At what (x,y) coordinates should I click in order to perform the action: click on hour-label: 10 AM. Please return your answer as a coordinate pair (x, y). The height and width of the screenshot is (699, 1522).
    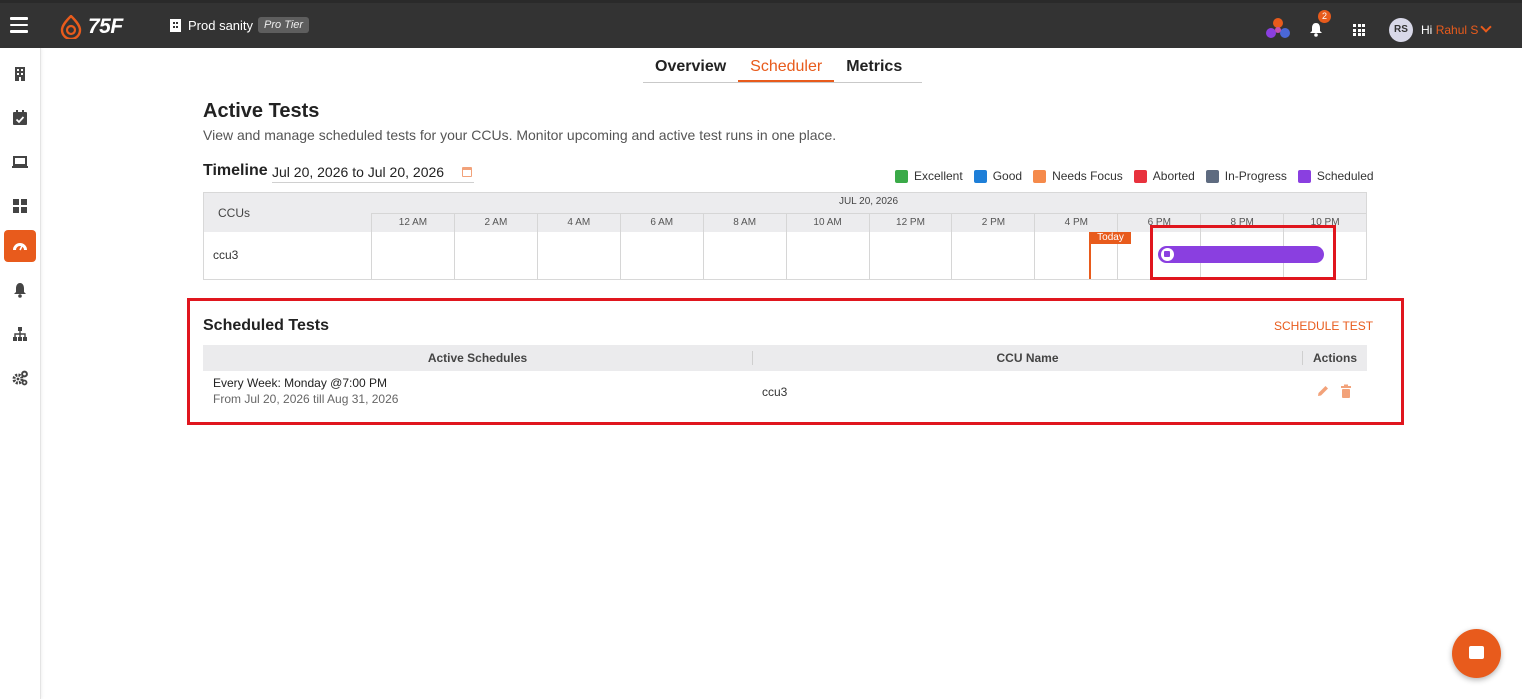
    Looking at the image, I should click on (827, 223).